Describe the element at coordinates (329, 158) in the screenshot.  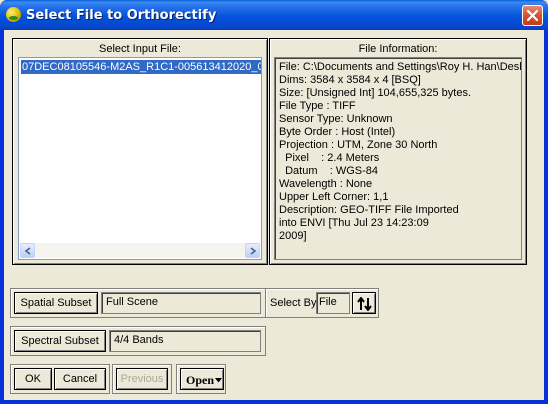
I see `info-line: Pixel : 2.4 Meters` at that location.